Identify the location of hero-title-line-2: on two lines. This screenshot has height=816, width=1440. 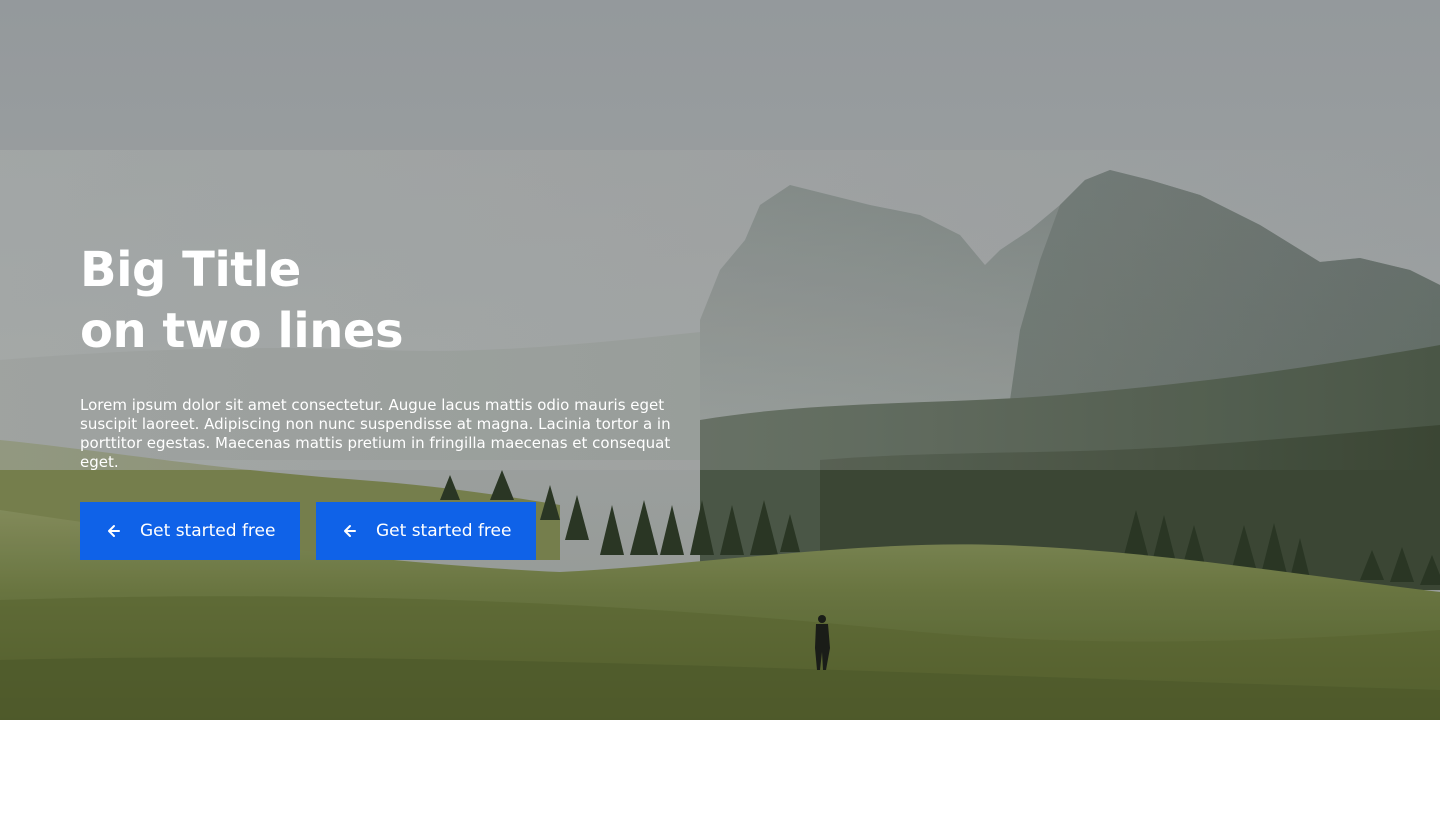
(242, 331).